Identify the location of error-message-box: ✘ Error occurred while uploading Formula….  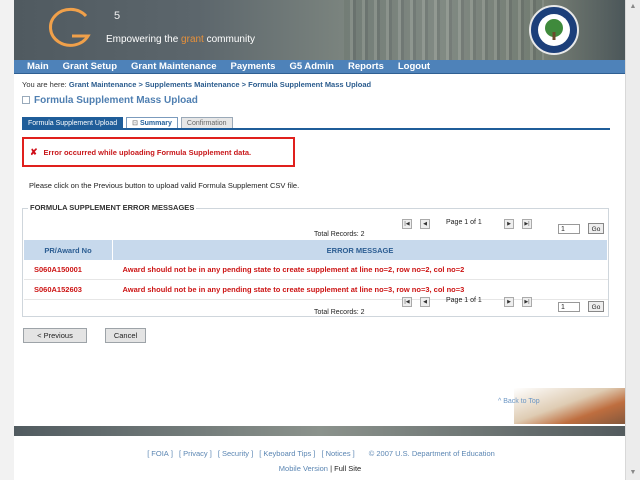
(158, 152).